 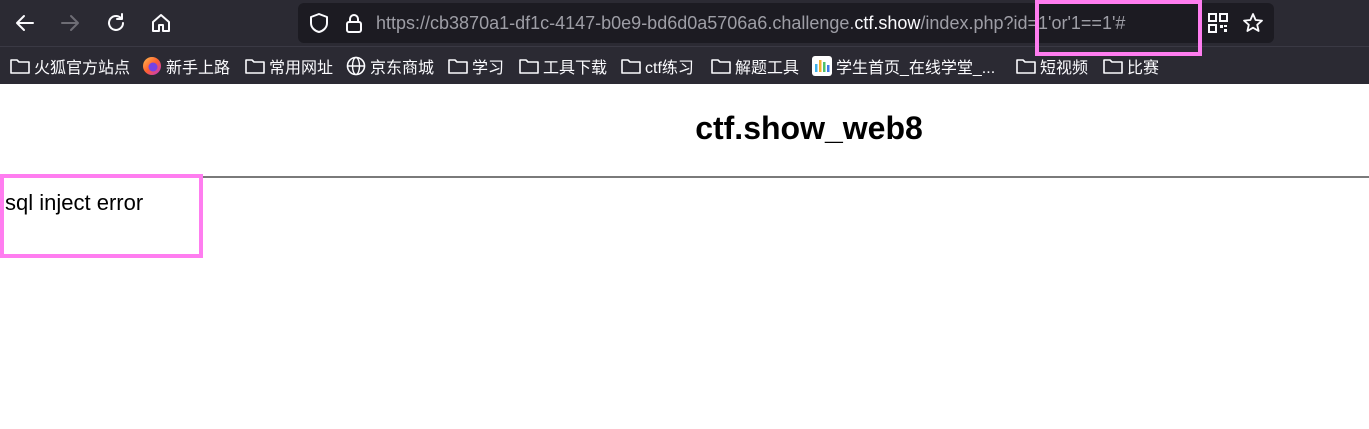 What do you see at coordinates (356, 66) in the screenshot?
I see `globe-icon` at bounding box center [356, 66].